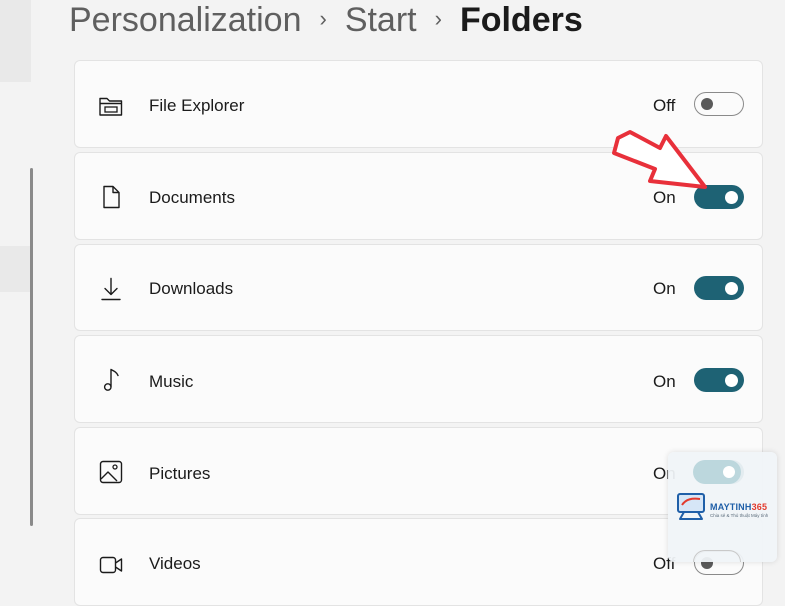 The image size is (785, 606). Describe the element at coordinates (191, 288) in the screenshot. I see `folder-label: Downloads` at that location.